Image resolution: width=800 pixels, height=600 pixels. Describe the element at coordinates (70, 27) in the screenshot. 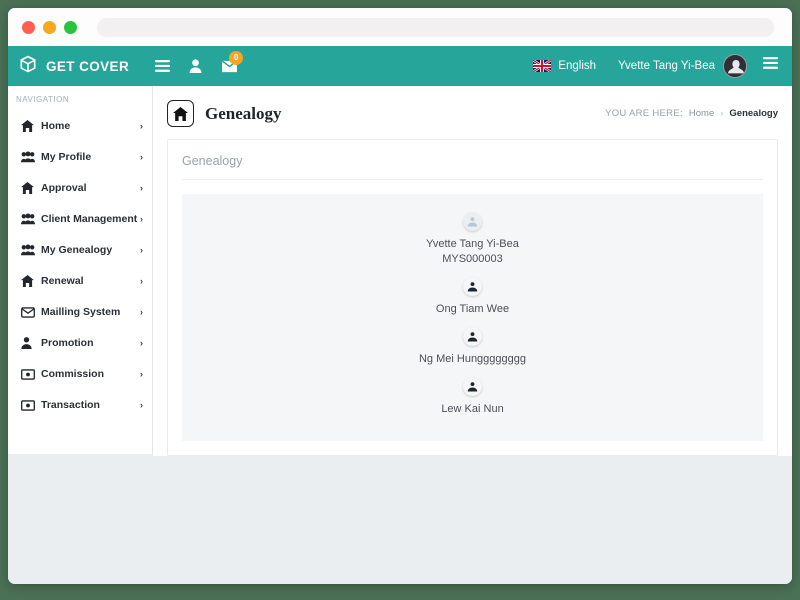

I see `maximize-button` at that location.